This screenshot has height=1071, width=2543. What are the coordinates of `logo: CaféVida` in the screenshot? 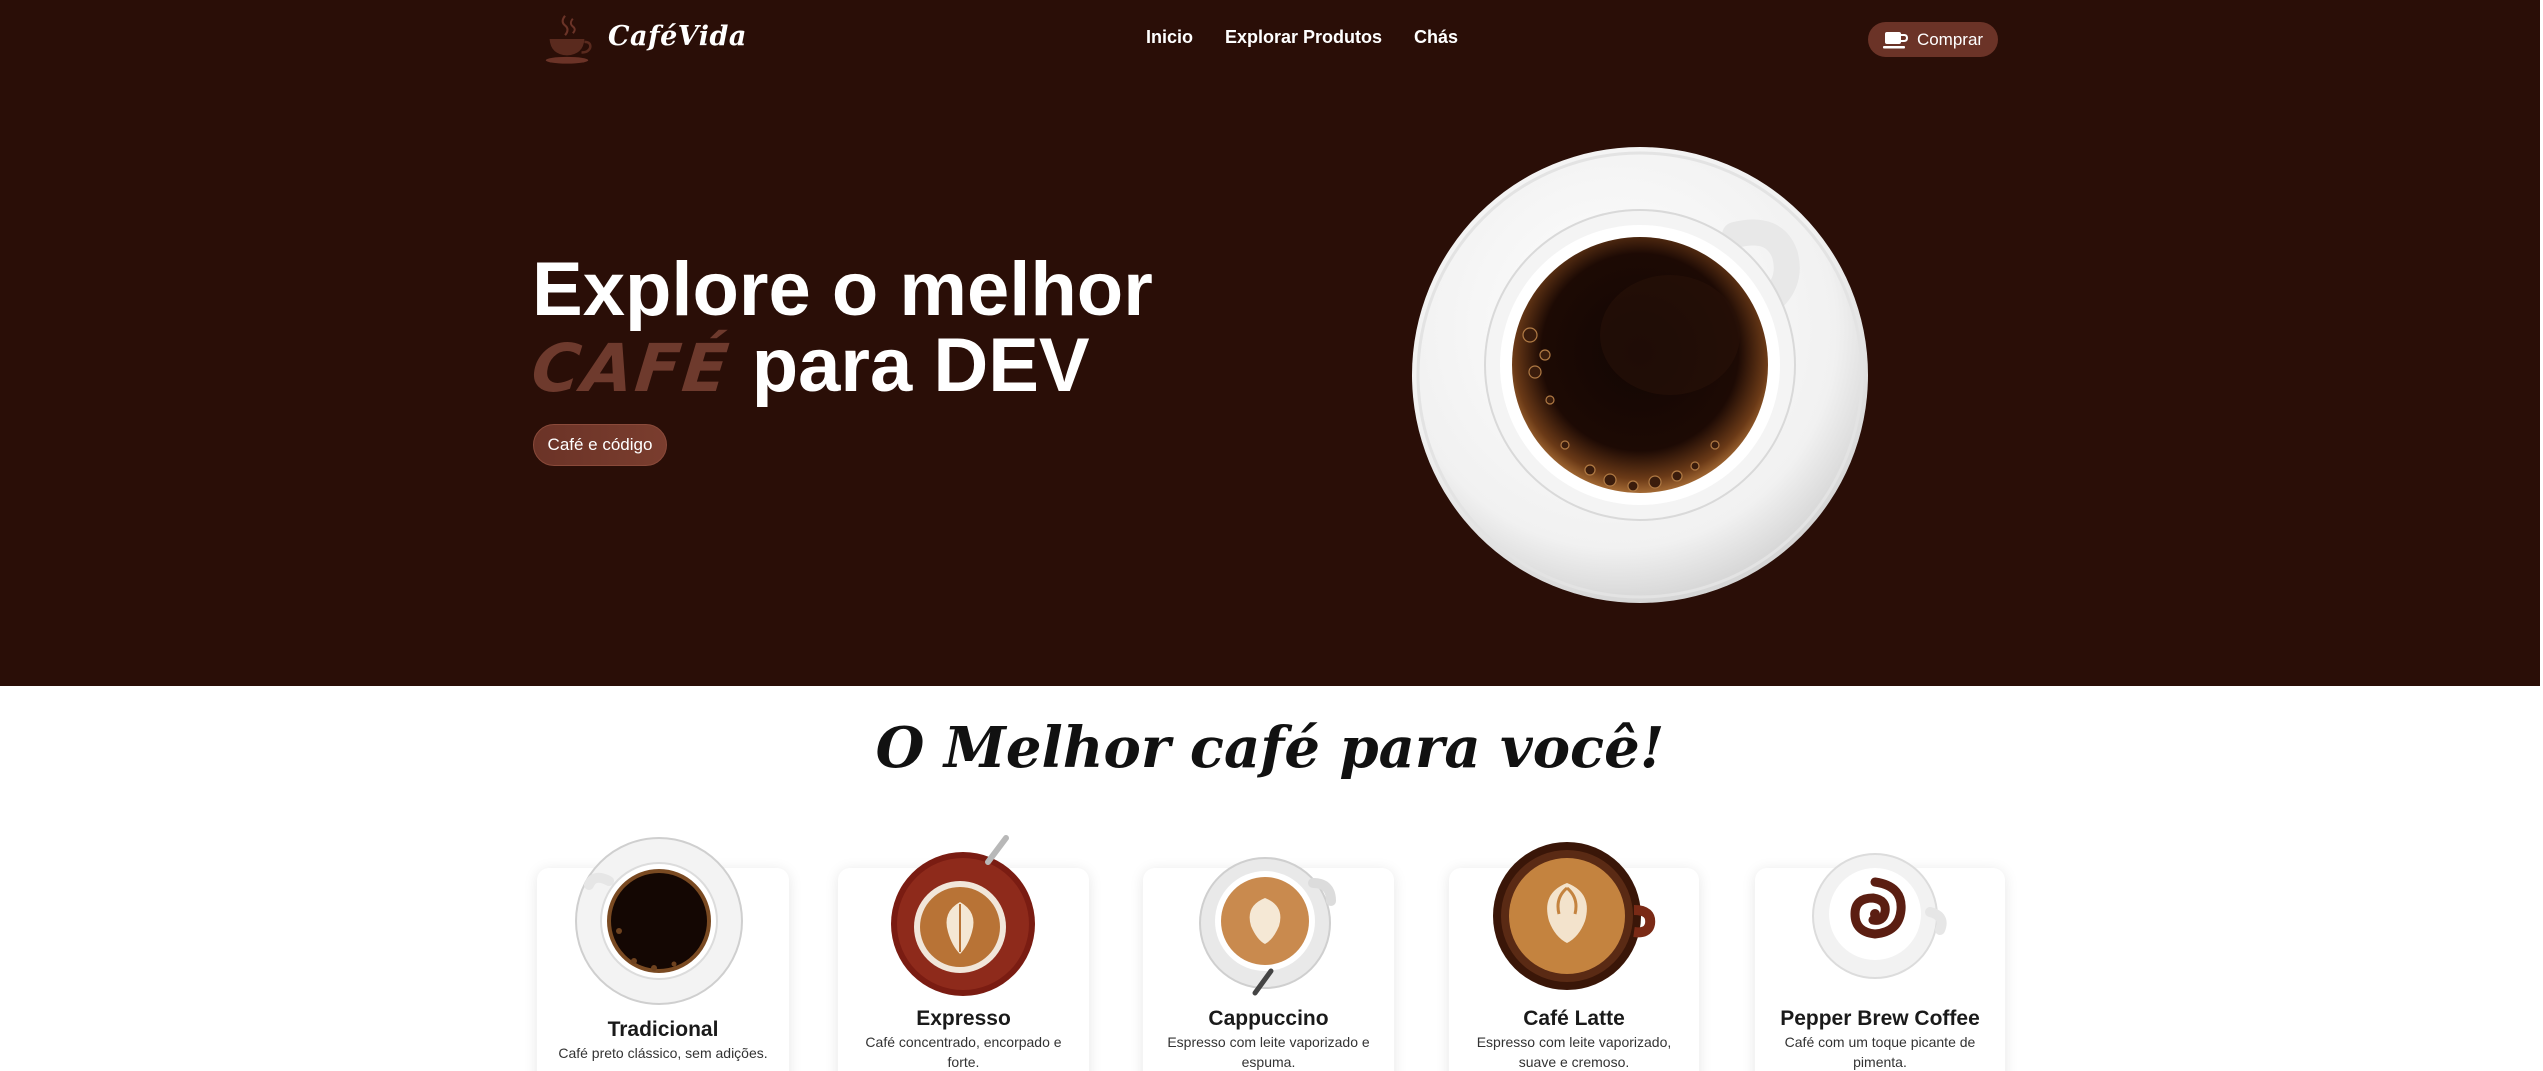 It's located at (642, 39).